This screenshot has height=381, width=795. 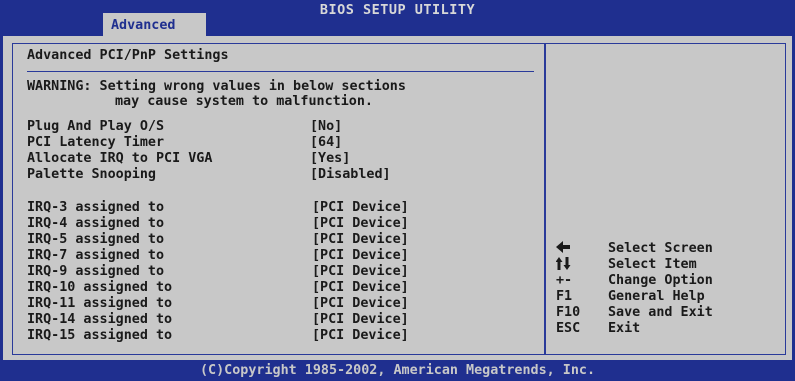 I want to click on setting-label: Palette Snooping, so click(x=91, y=174).